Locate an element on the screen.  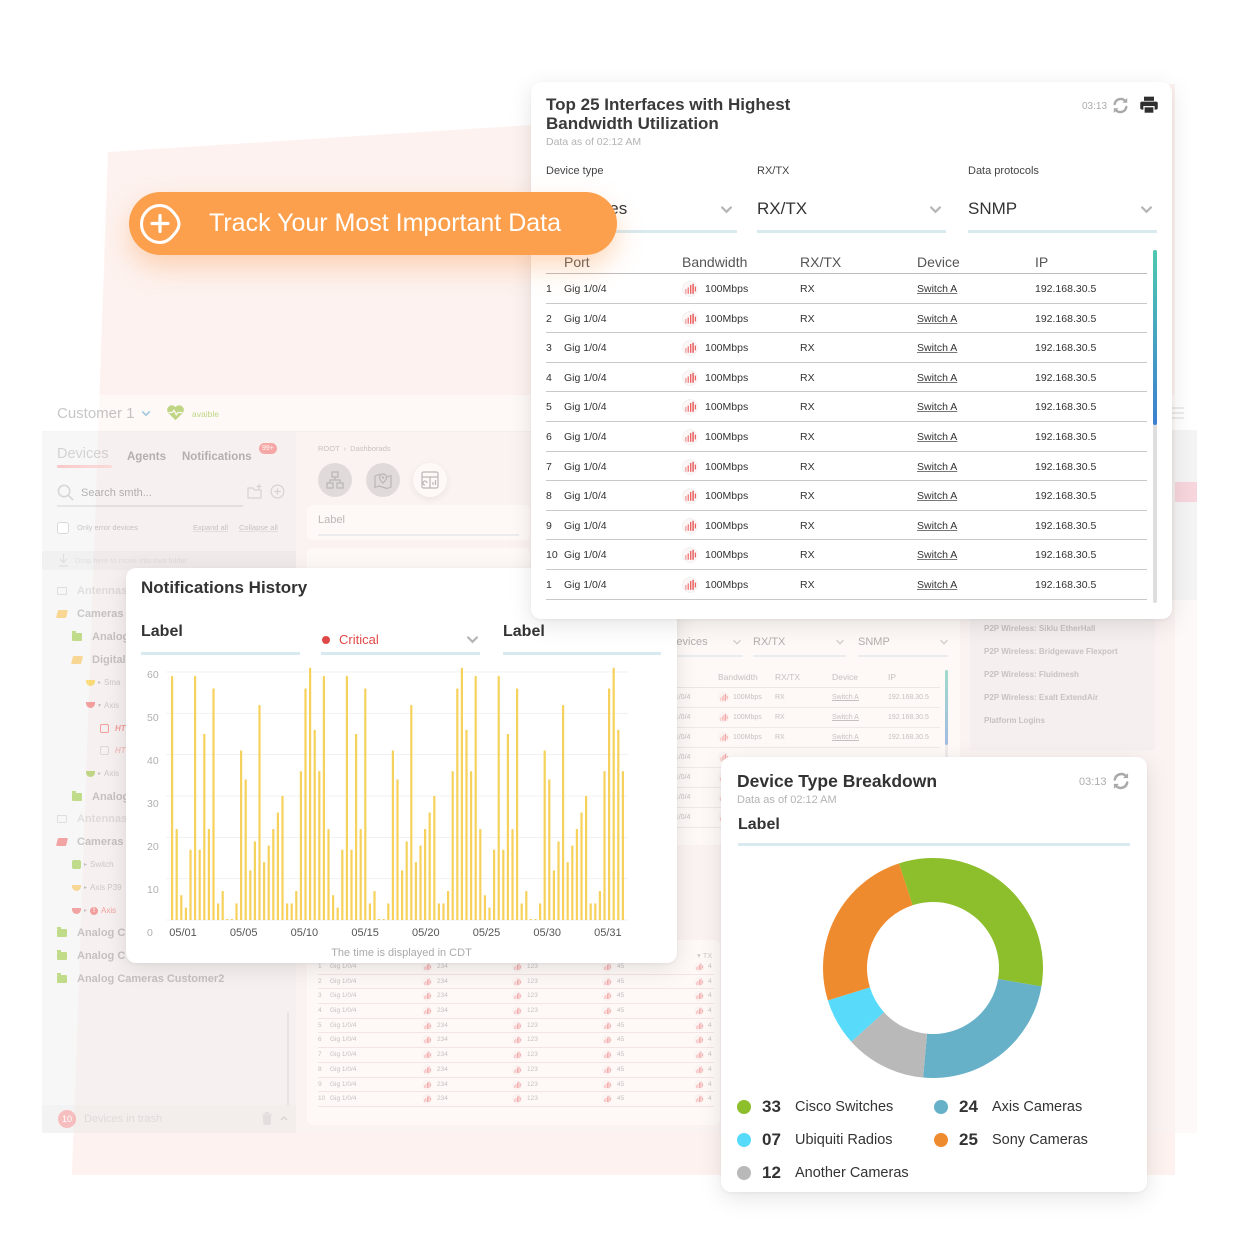
customer-selector: Customer 1 is located at coordinates (104, 413).